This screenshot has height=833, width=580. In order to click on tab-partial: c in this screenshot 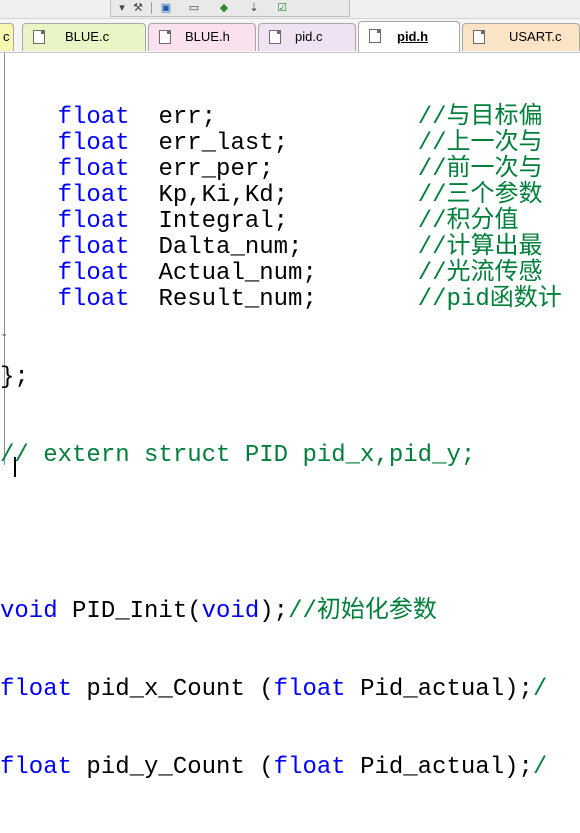, I will do `click(7, 37)`.